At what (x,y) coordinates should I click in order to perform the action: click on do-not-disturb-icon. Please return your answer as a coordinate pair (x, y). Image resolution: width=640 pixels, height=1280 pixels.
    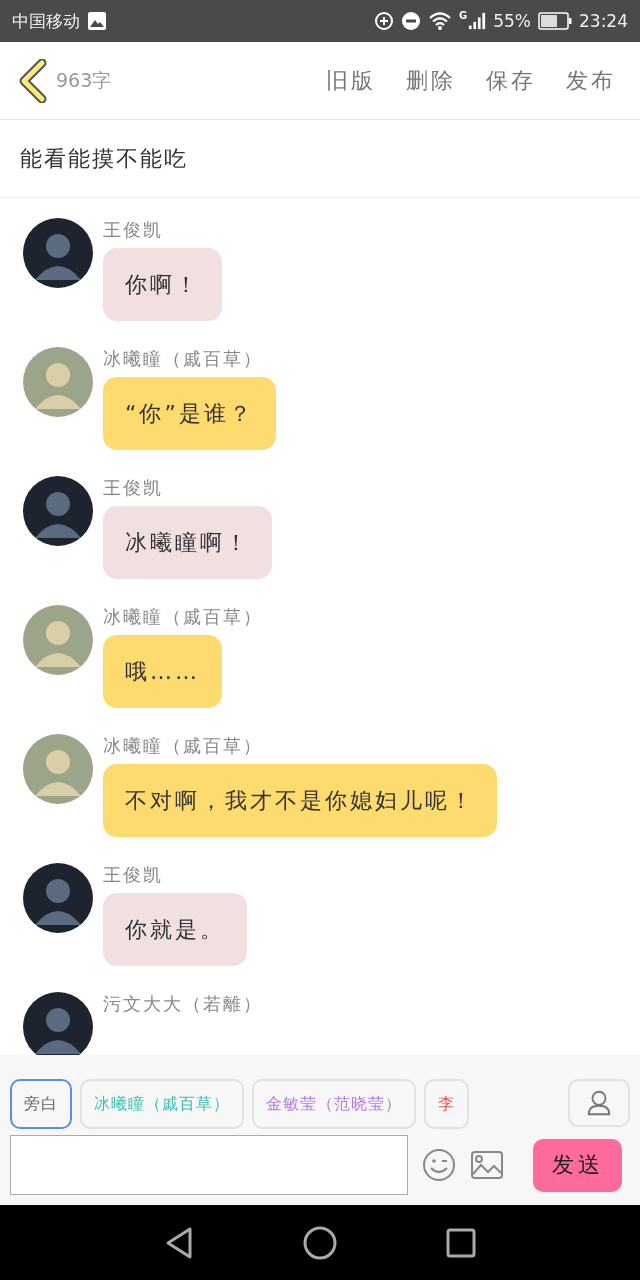
    Looking at the image, I should click on (411, 21).